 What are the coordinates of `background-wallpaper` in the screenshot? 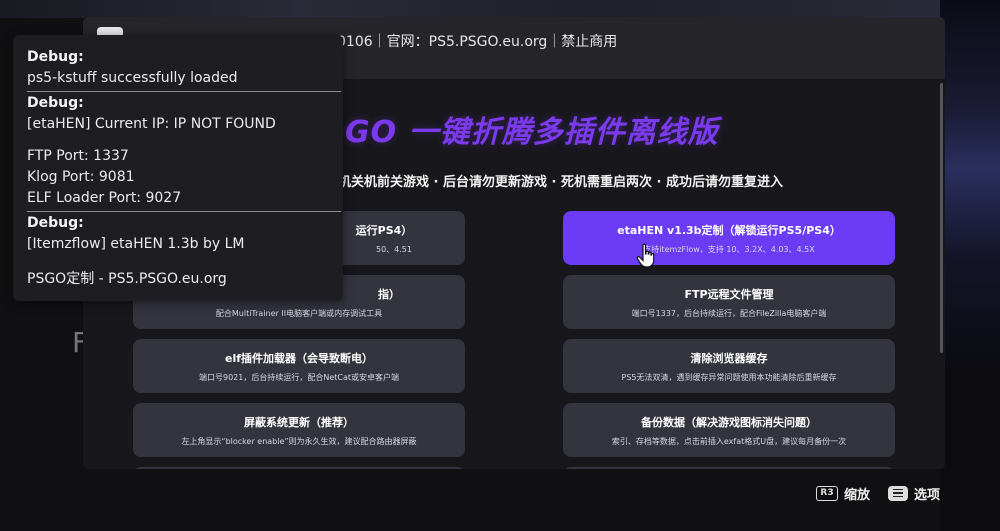 It's located at (970, 265).